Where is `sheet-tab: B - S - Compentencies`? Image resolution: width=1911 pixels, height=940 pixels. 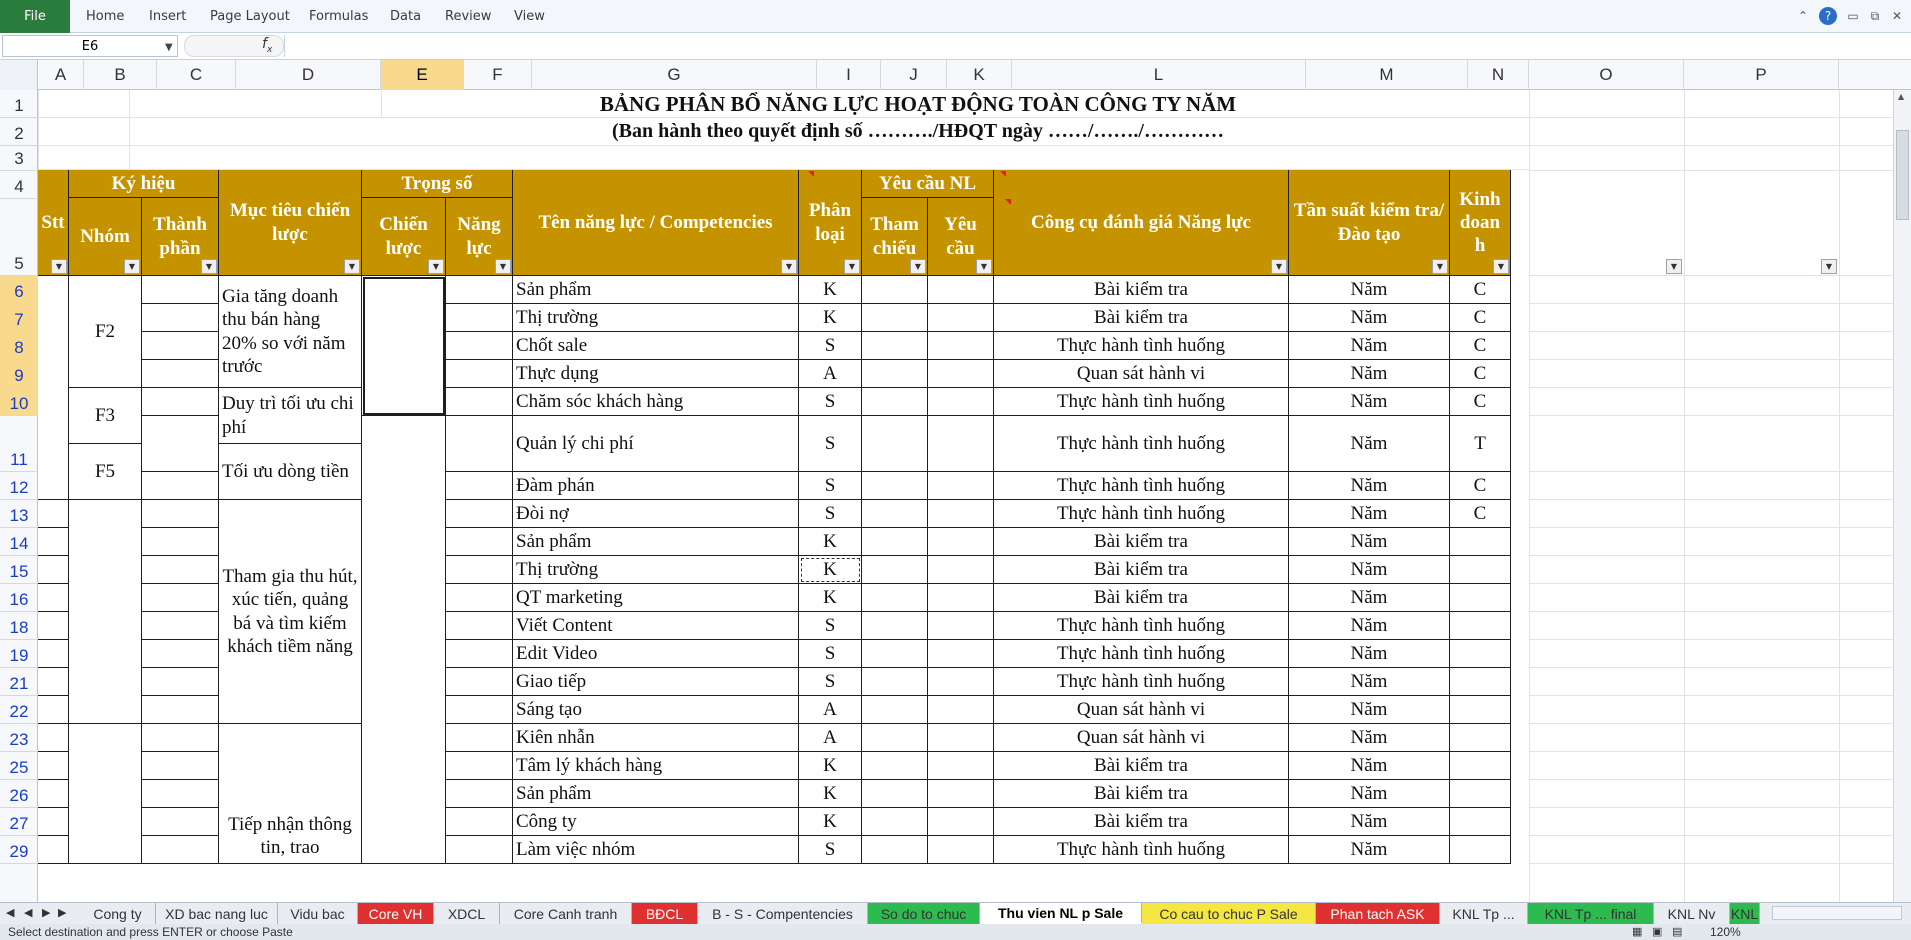 sheet-tab: B - S - Compentencies is located at coordinates (783, 913).